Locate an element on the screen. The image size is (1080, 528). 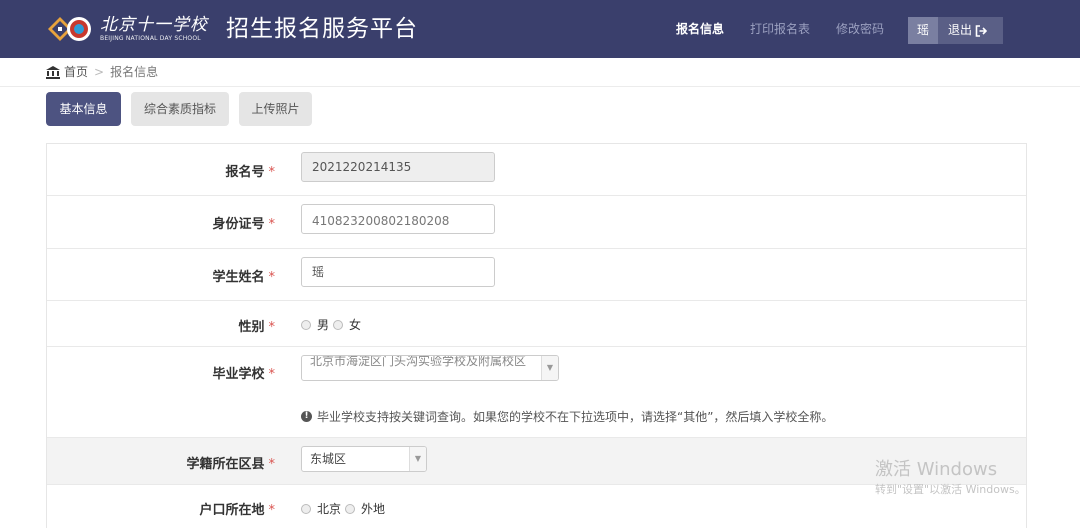
hukou-other-label: 外地 is located at coordinates (373, 508).